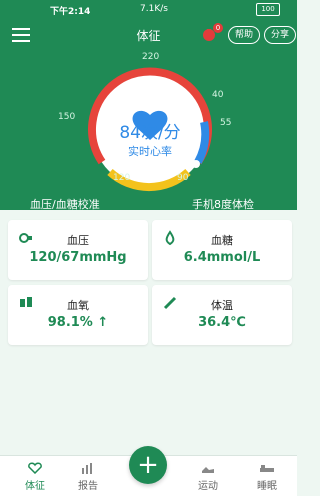 The image size is (320, 496). I want to click on running-shoe-icon, so click(208, 470).